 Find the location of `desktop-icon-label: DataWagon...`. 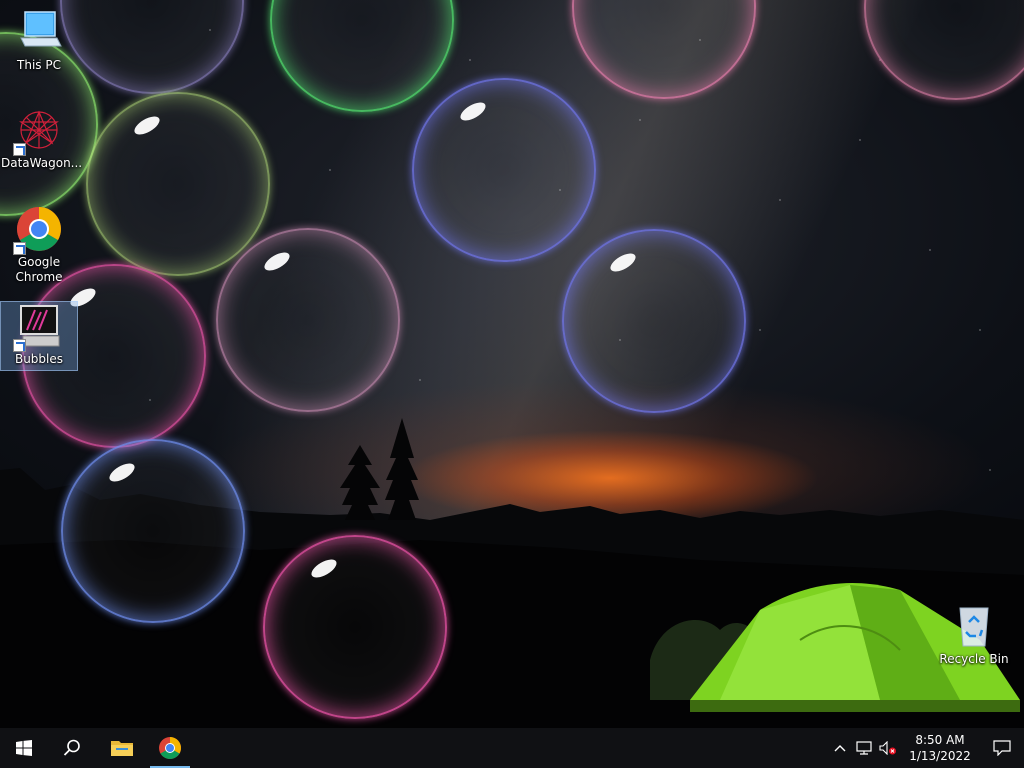

desktop-icon-label: DataWagon... is located at coordinates (42, 163).